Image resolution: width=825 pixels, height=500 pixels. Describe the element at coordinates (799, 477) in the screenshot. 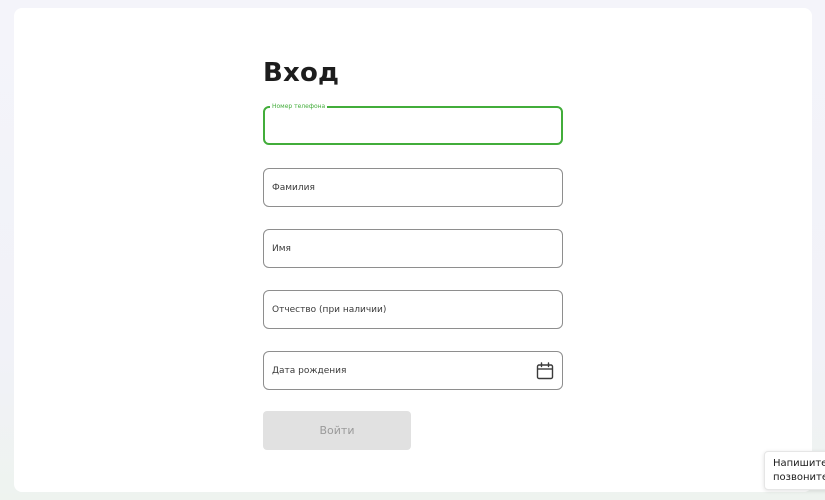

I see `chat-widget-line2: позвоните` at that location.